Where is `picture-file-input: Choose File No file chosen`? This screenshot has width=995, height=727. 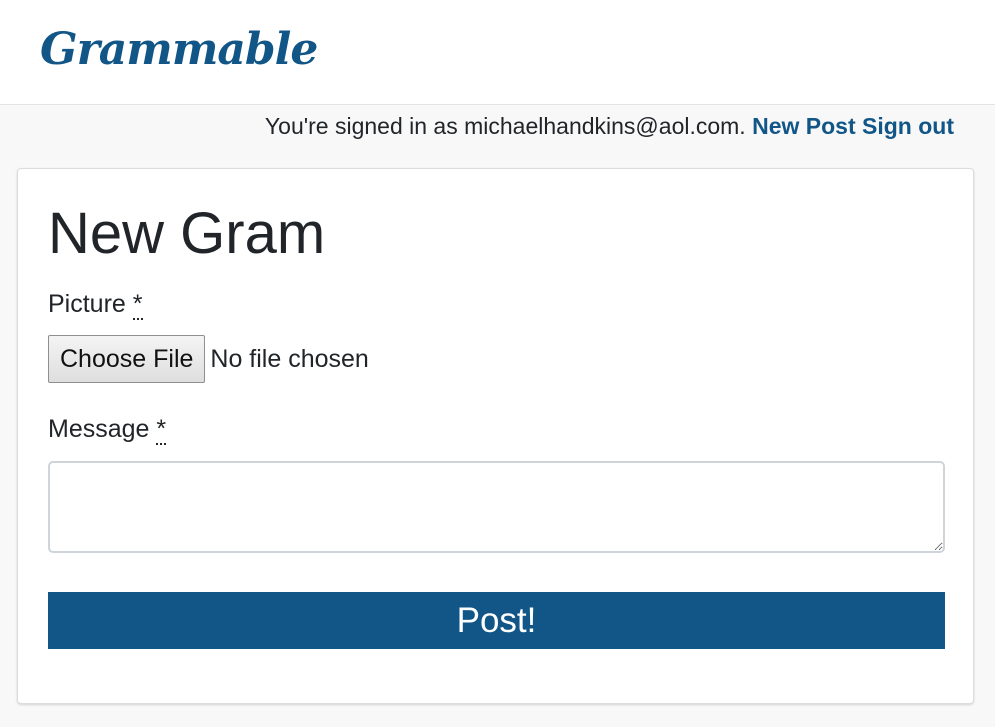 picture-file-input: Choose File No file chosen is located at coordinates (208, 359).